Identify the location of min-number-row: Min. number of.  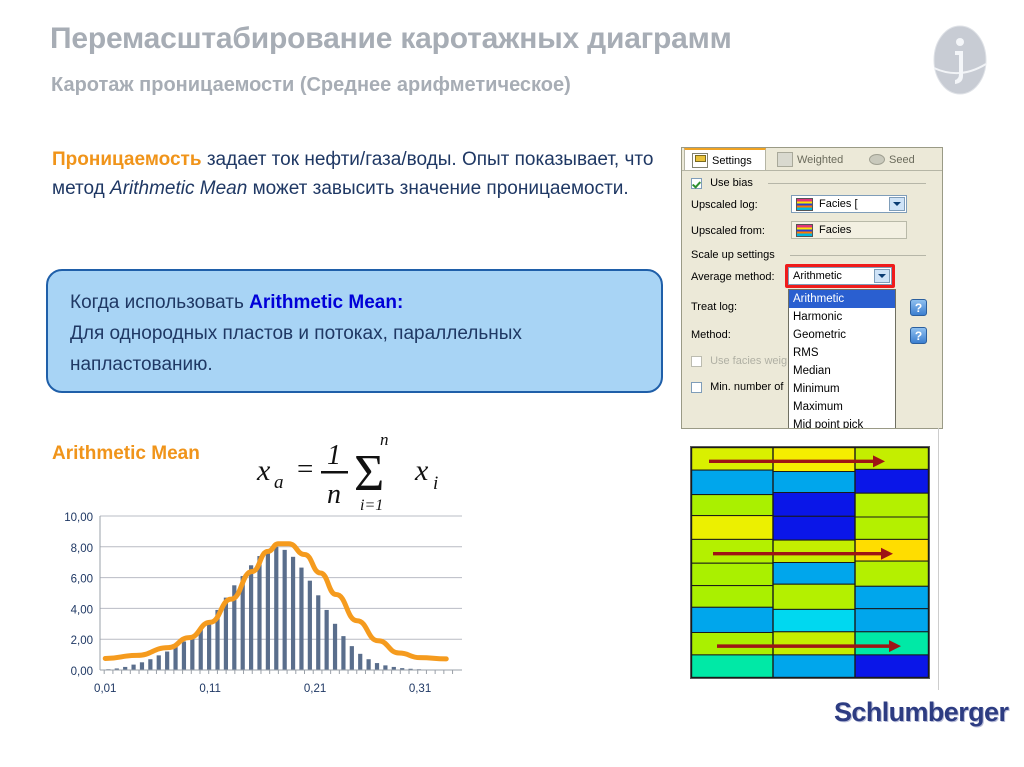
(737, 387).